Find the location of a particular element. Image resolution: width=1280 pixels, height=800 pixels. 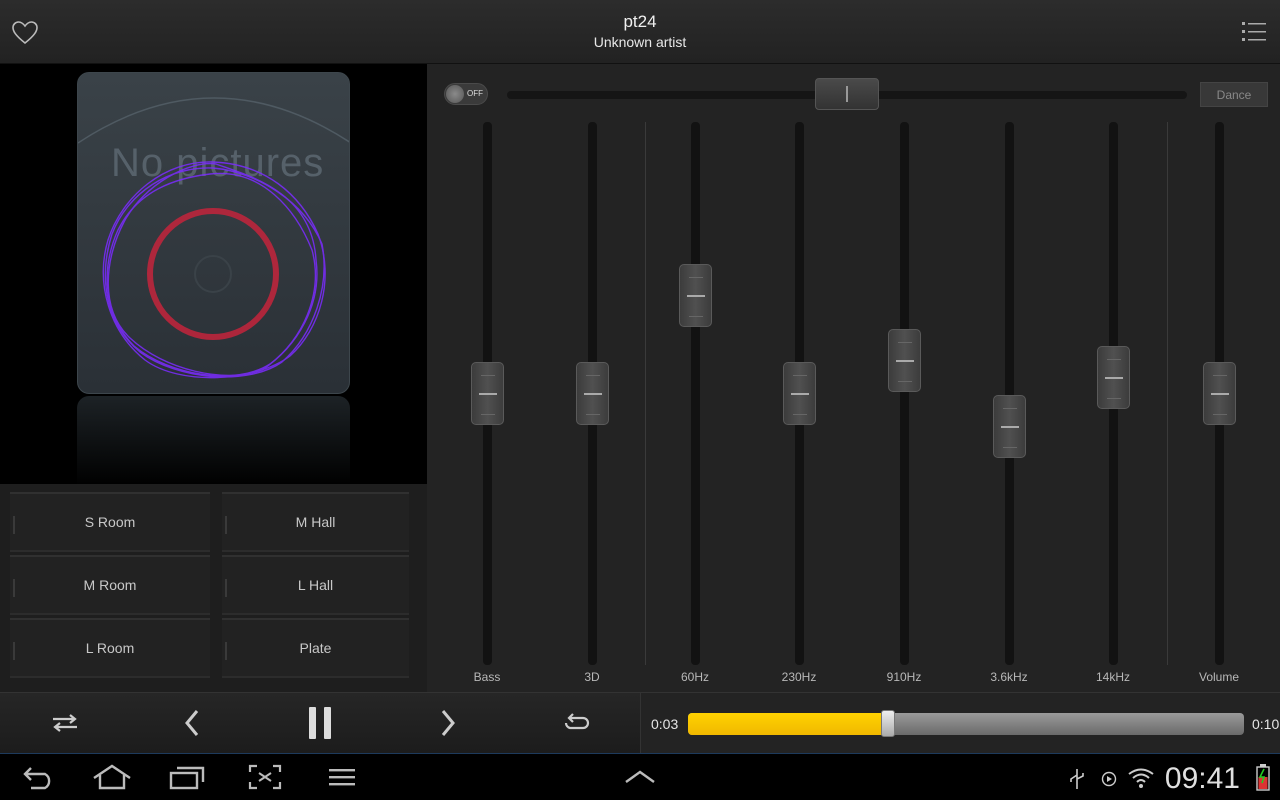

track-artist: Unknown artist is located at coordinates (640, 42).